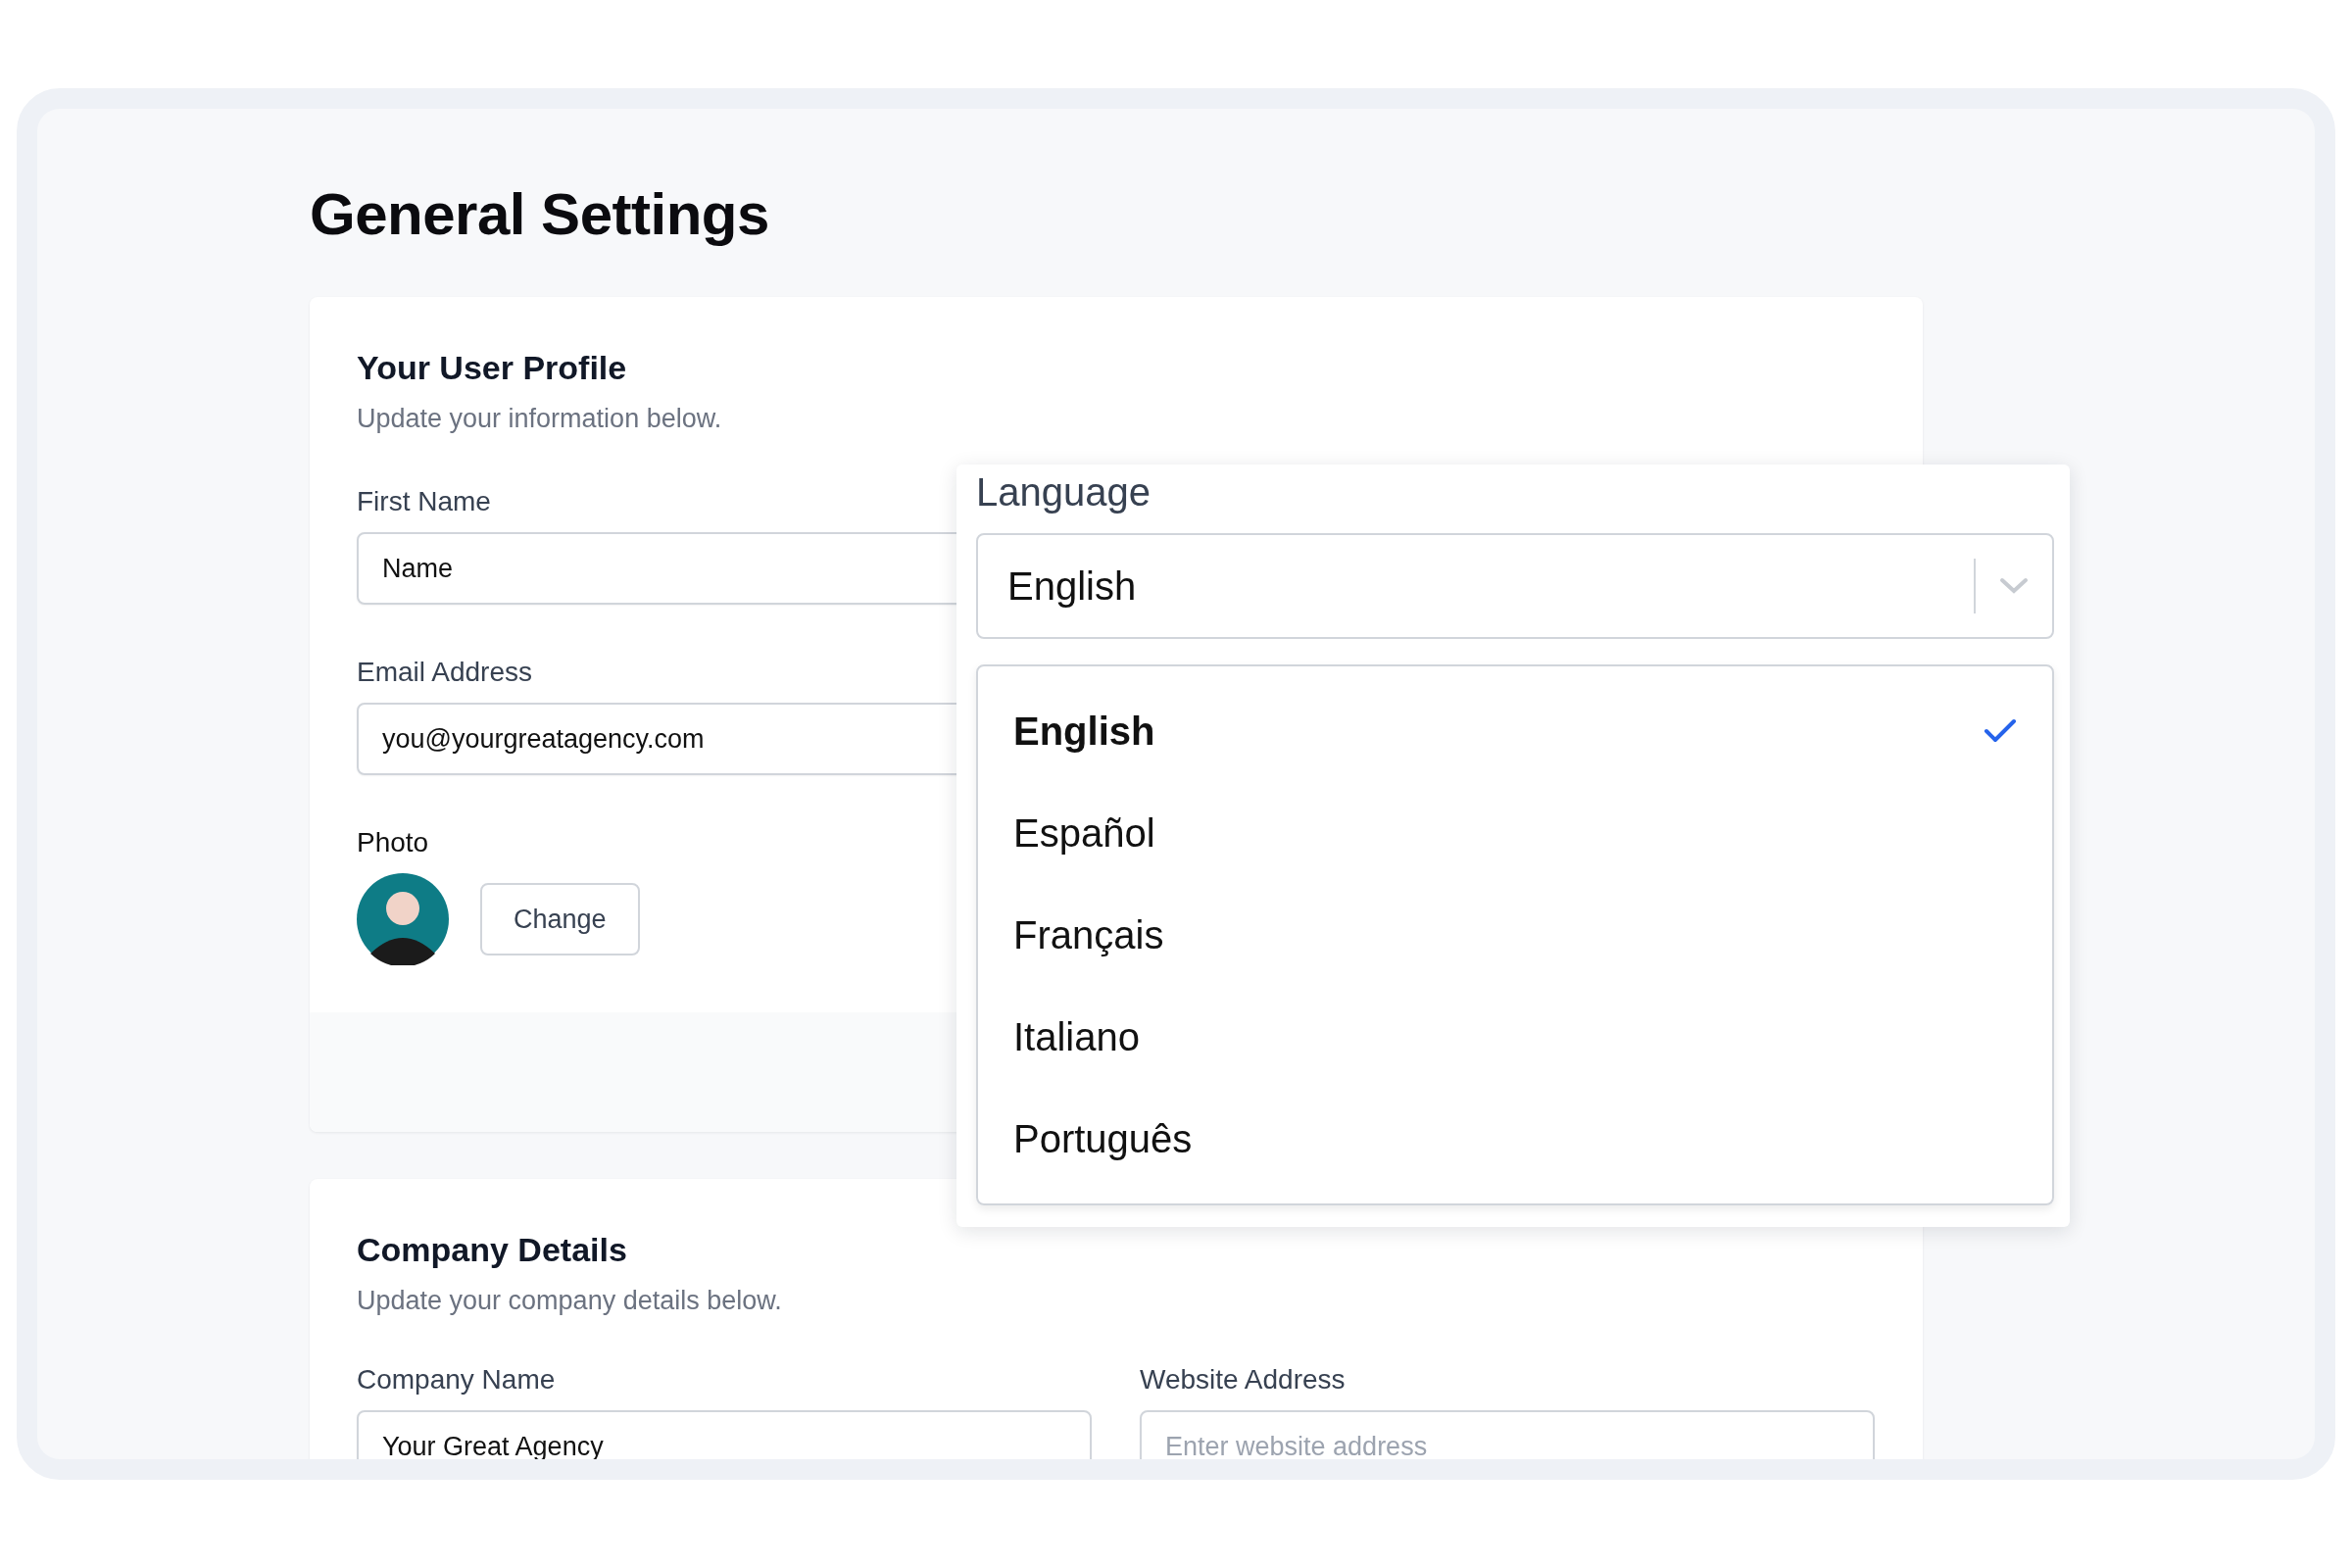 Image resolution: width=2352 pixels, height=1568 pixels. I want to click on section-title: Company Details, so click(492, 1250).